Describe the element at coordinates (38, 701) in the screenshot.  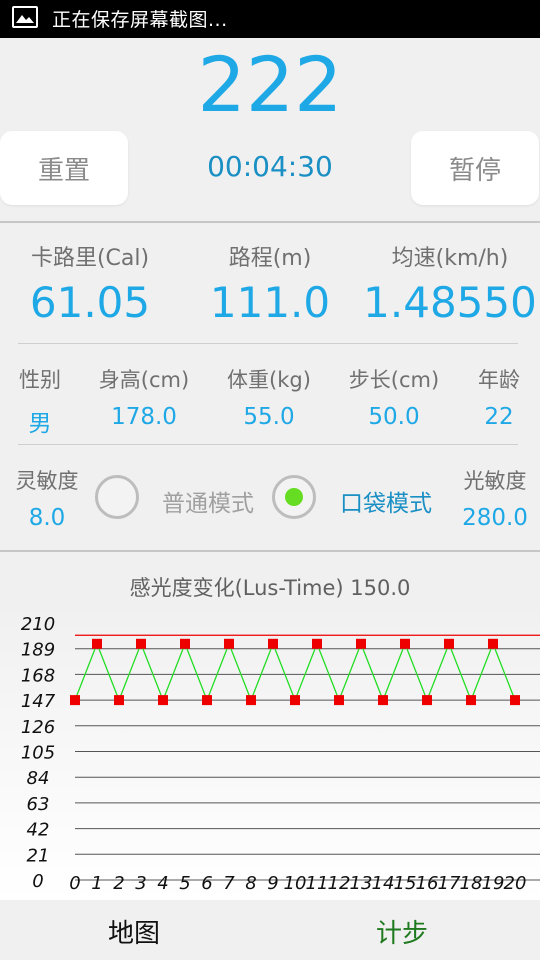
I see `y-tick-label: 147` at that location.